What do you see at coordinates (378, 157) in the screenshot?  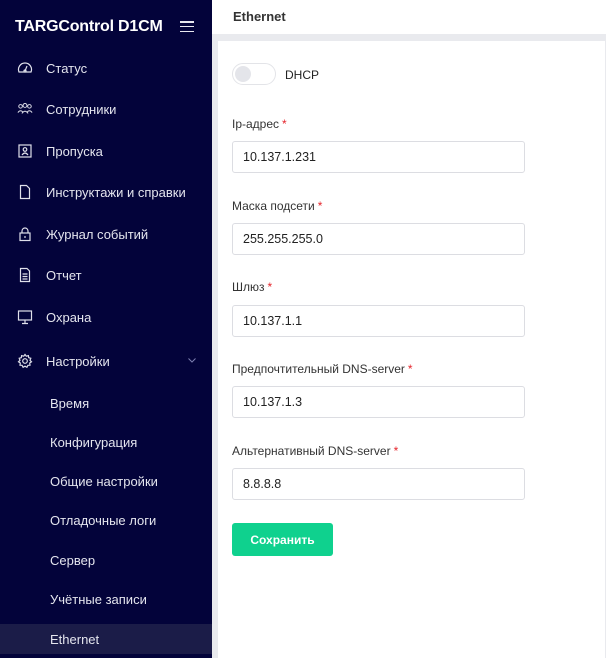 I see `ip-address-input` at bounding box center [378, 157].